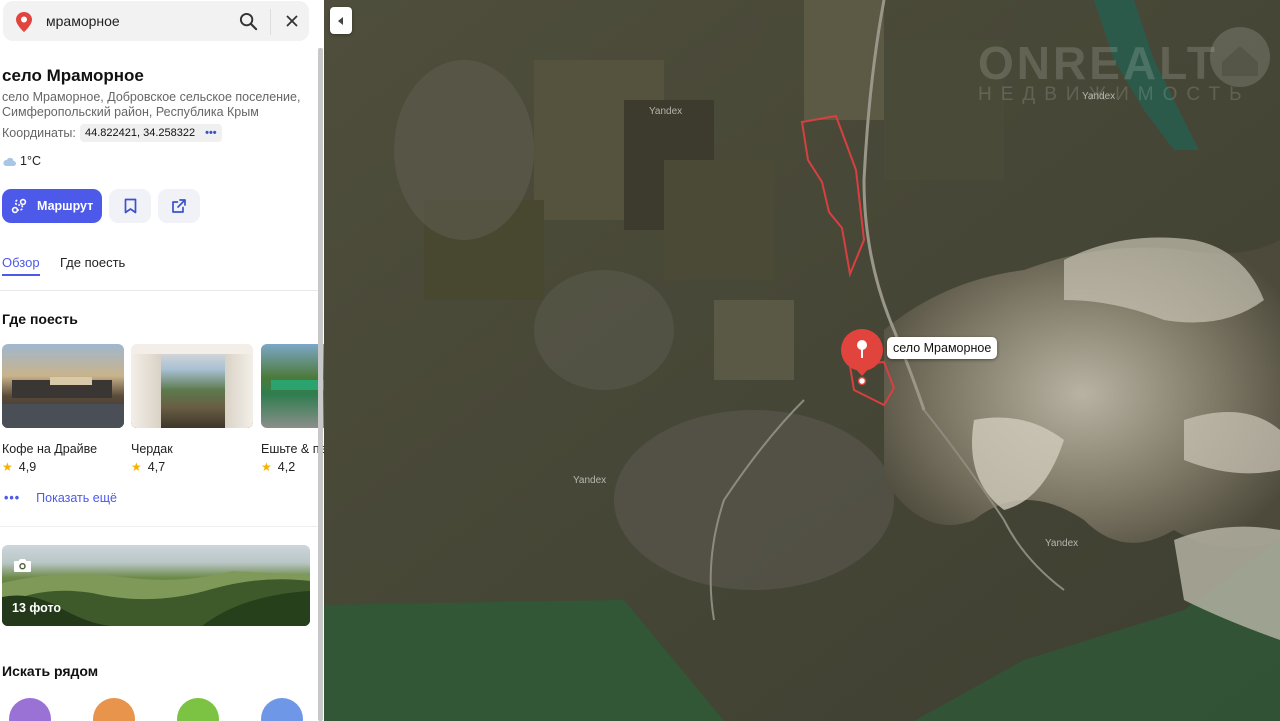 The height and width of the screenshot is (721, 1280). Describe the element at coordinates (198, 709) in the screenshot. I see `nearby-pharmacy-button` at that location.